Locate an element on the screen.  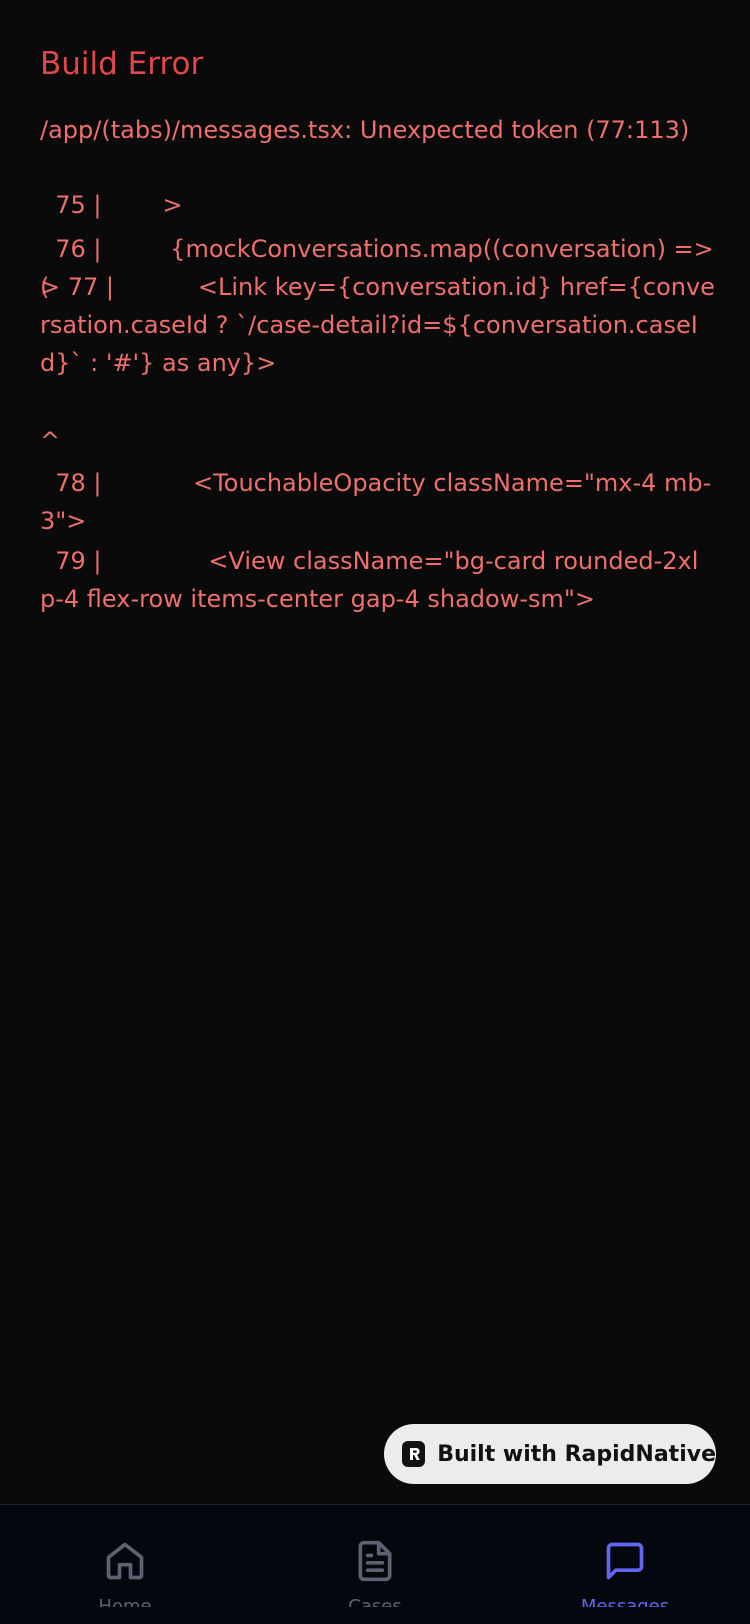
tab-cases: Cases is located at coordinates (375, 1564).